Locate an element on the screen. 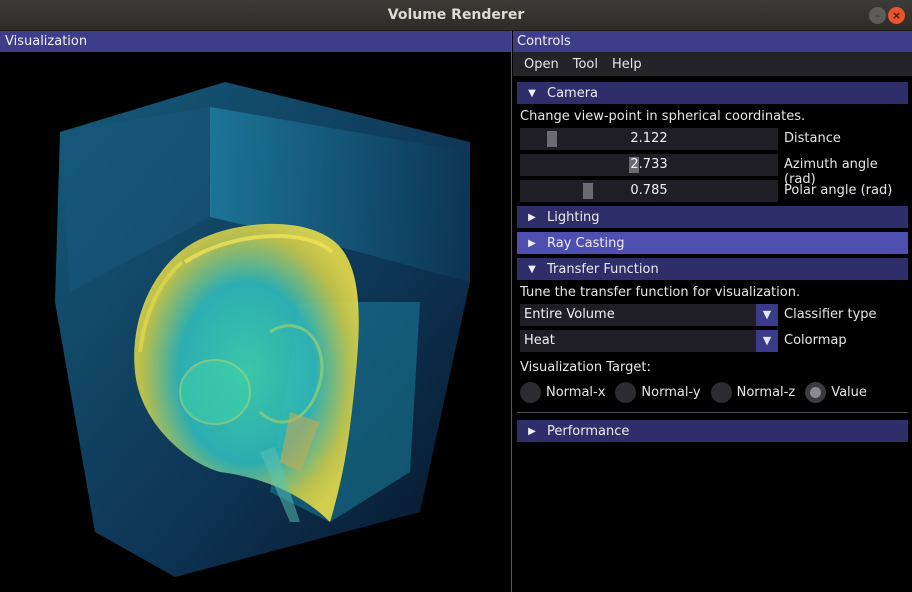 This screenshot has height=592, width=912. minimize-icon: – is located at coordinates (877, 15).